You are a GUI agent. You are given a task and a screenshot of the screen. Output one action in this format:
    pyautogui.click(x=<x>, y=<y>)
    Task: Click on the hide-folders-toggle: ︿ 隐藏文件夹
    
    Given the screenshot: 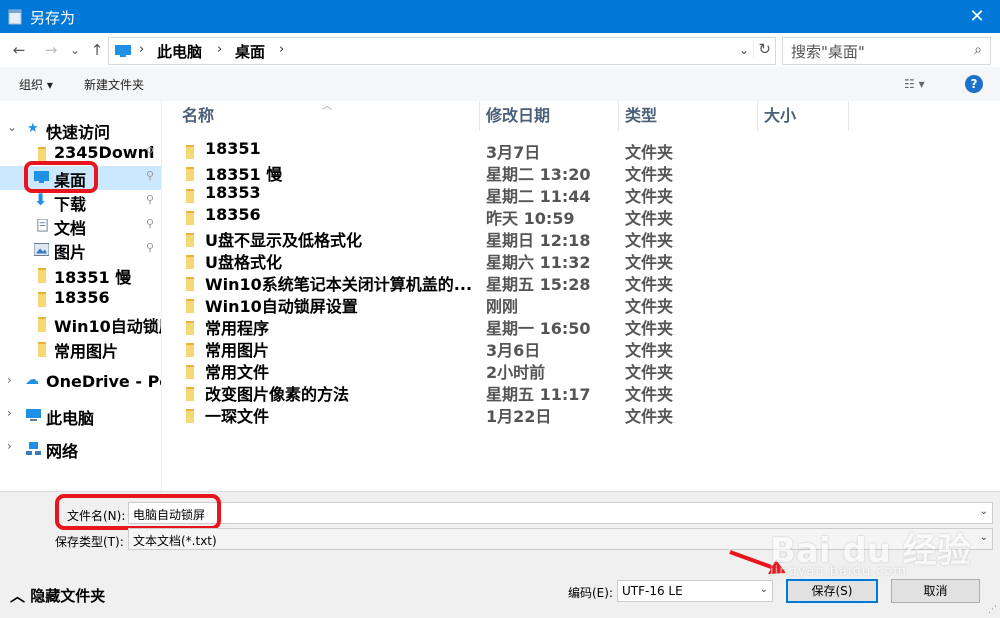 What is the action you would take?
    pyautogui.click(x=57, y=595)
    